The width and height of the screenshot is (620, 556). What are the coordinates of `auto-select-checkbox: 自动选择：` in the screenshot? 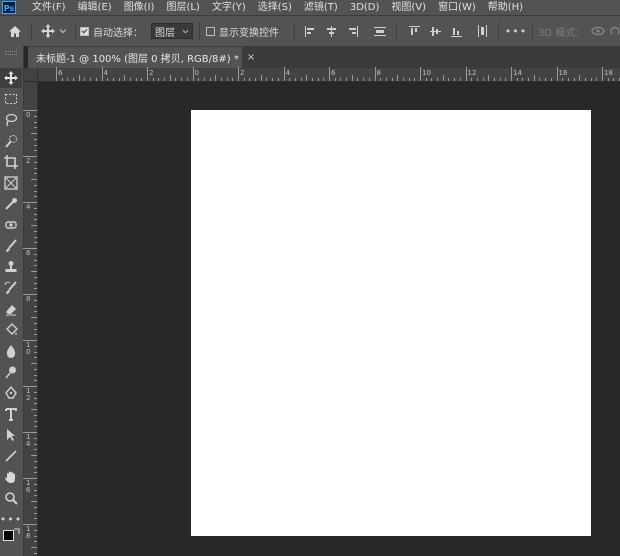 It's located at (111, 31).